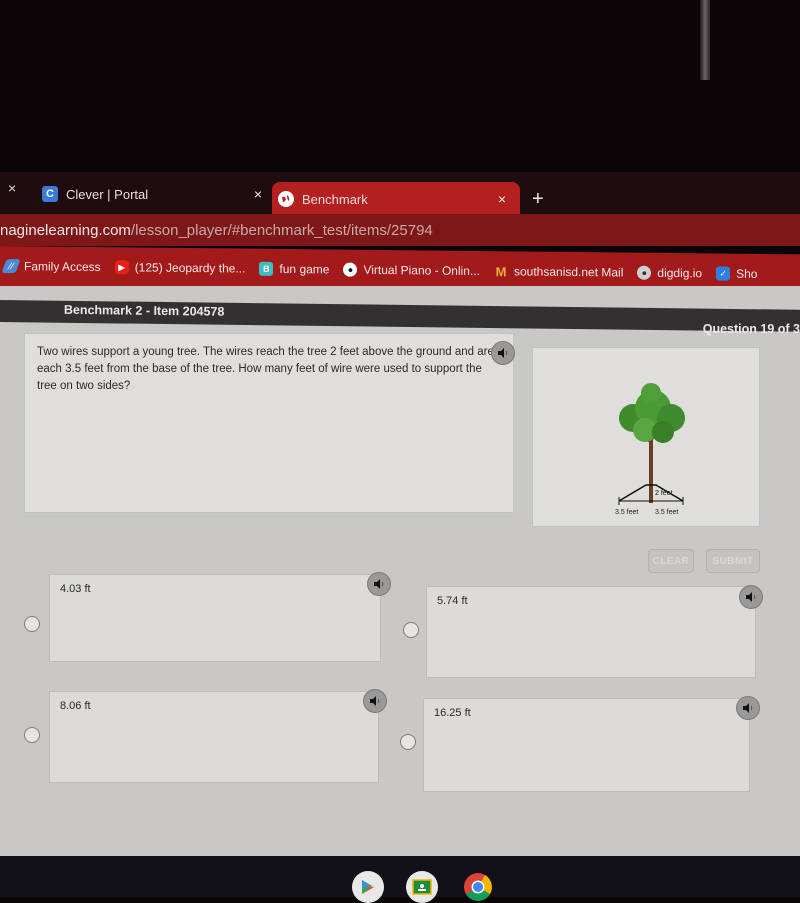 Image resolution: width=800 pixels, height=903 pixels. I want to click on choice-label: 8.06 ft, so click(75, 706).